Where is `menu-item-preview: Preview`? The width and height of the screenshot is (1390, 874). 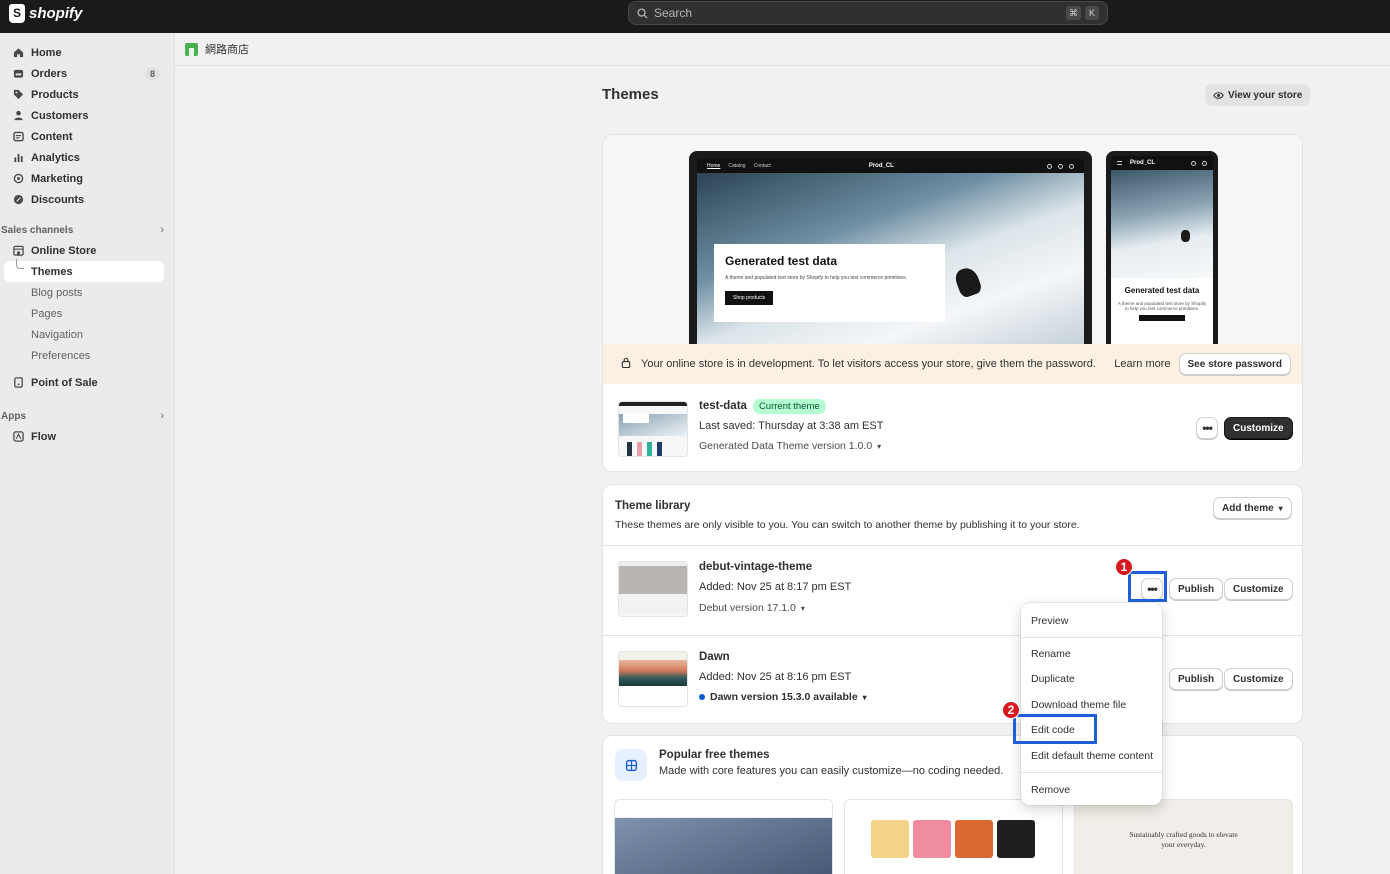 menu-item-preview: Preview is located at coordinates (1049, 621).